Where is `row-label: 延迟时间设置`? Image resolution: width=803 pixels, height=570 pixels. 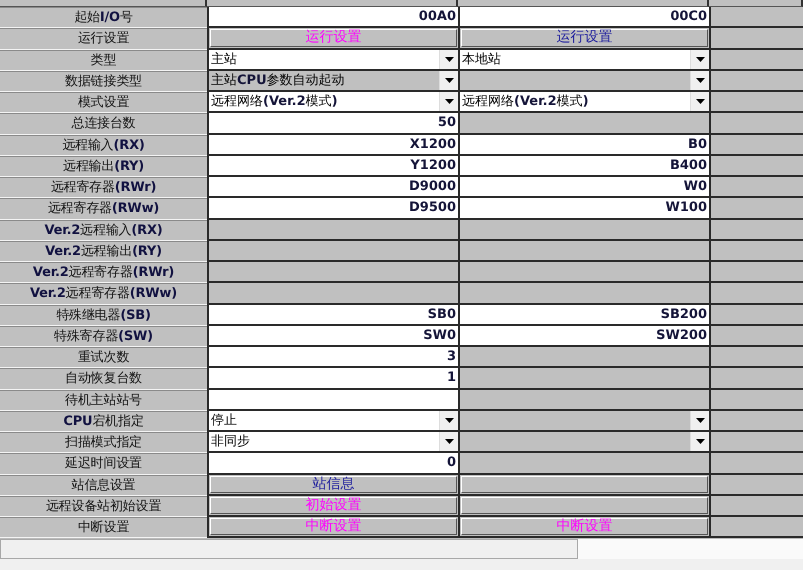
row-label: 延迟时间设置 is located at coordinates (103, 463).